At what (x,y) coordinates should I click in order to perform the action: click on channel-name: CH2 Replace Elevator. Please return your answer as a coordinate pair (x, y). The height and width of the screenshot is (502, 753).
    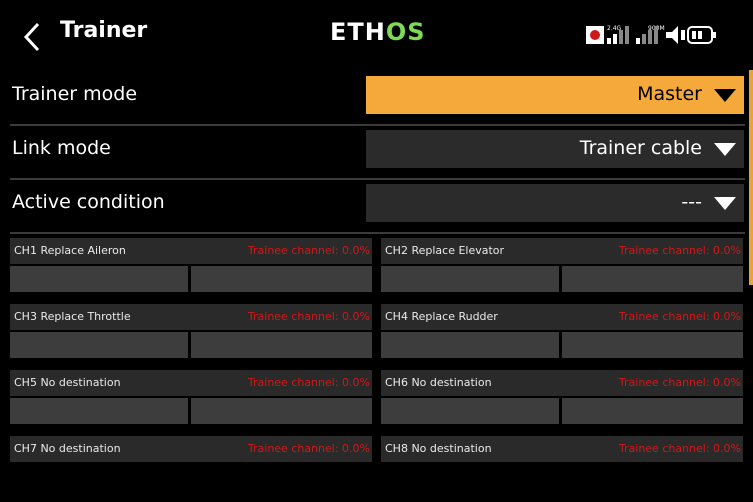
    Looking at the image, I should click on (445, 250).